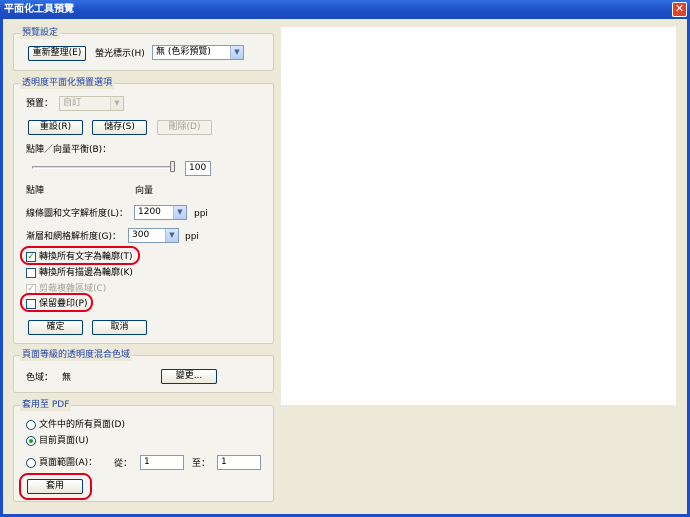 The height and width of the screenshot is (517, 690). Describe the element at coordinates (123, 464) in the screenshot. I see `from-label: 從：` at that location.